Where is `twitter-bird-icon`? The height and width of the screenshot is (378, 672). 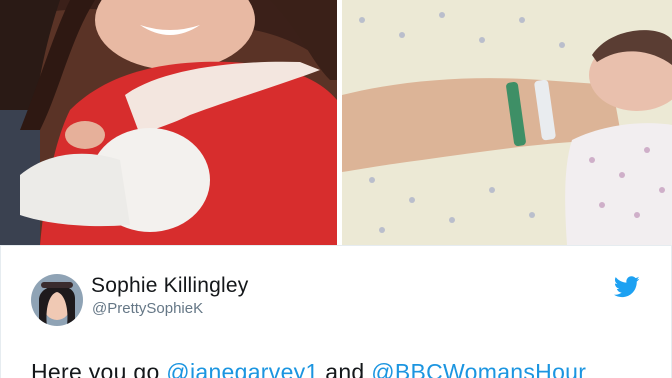 twitter-bird-icon is located at coordinates (627, 287).